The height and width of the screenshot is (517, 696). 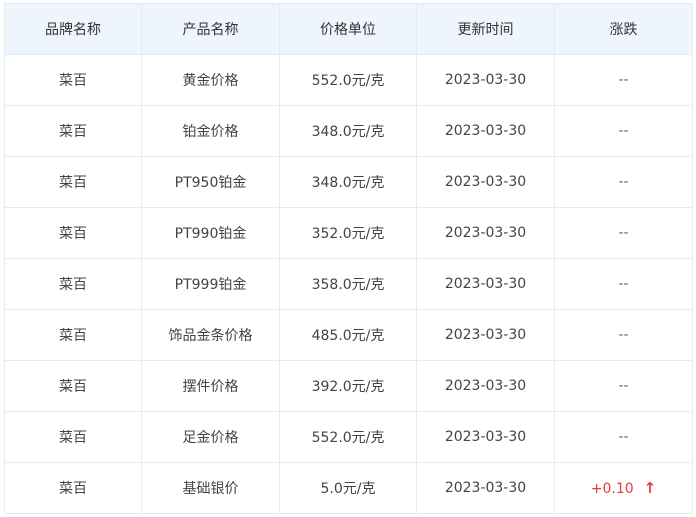 I want to click on table-row: 菜百 饰品金条价格 485.0元/克 2023-03-30 --, so click(x=348, y=335).